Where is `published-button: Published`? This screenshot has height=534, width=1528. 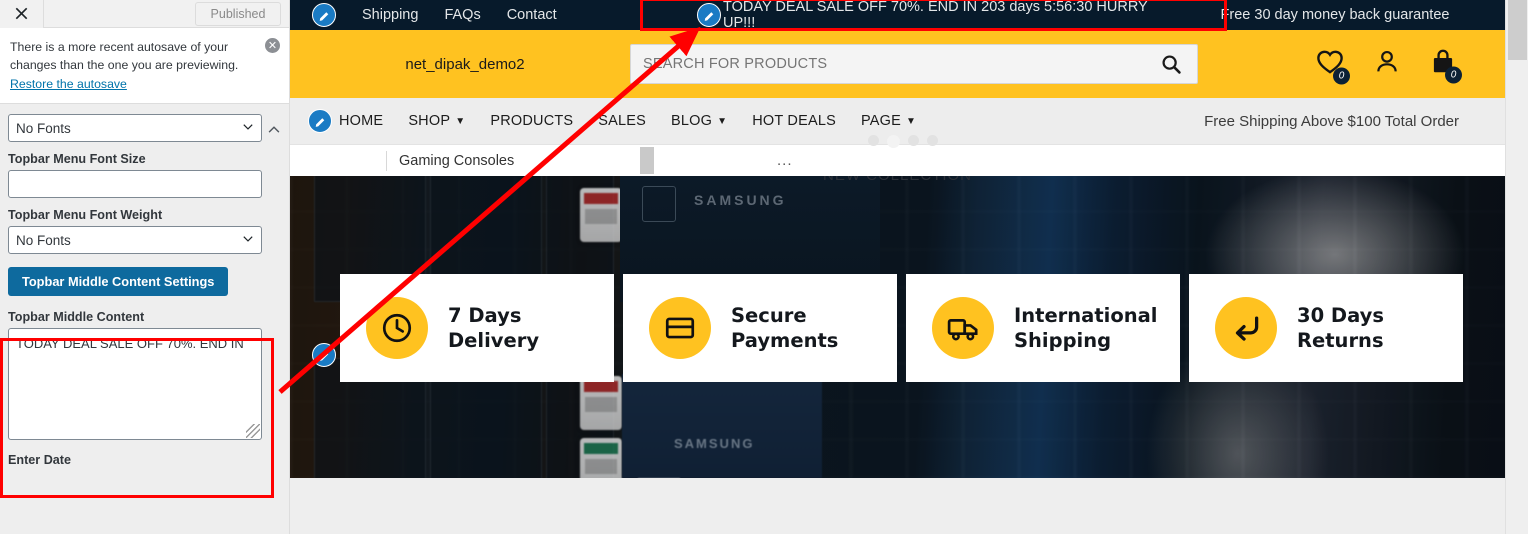
published-button: Published is located at coordinates (238, 14).